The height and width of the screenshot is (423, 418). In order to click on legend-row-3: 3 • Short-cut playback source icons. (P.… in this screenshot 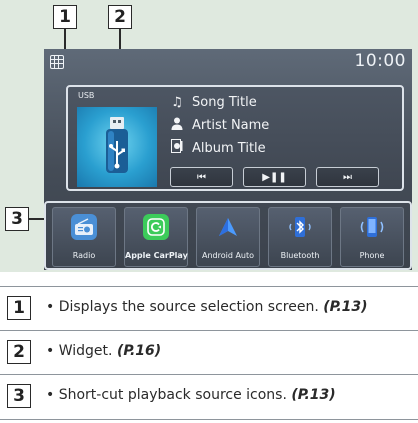, I will do `click(209, 397)`.